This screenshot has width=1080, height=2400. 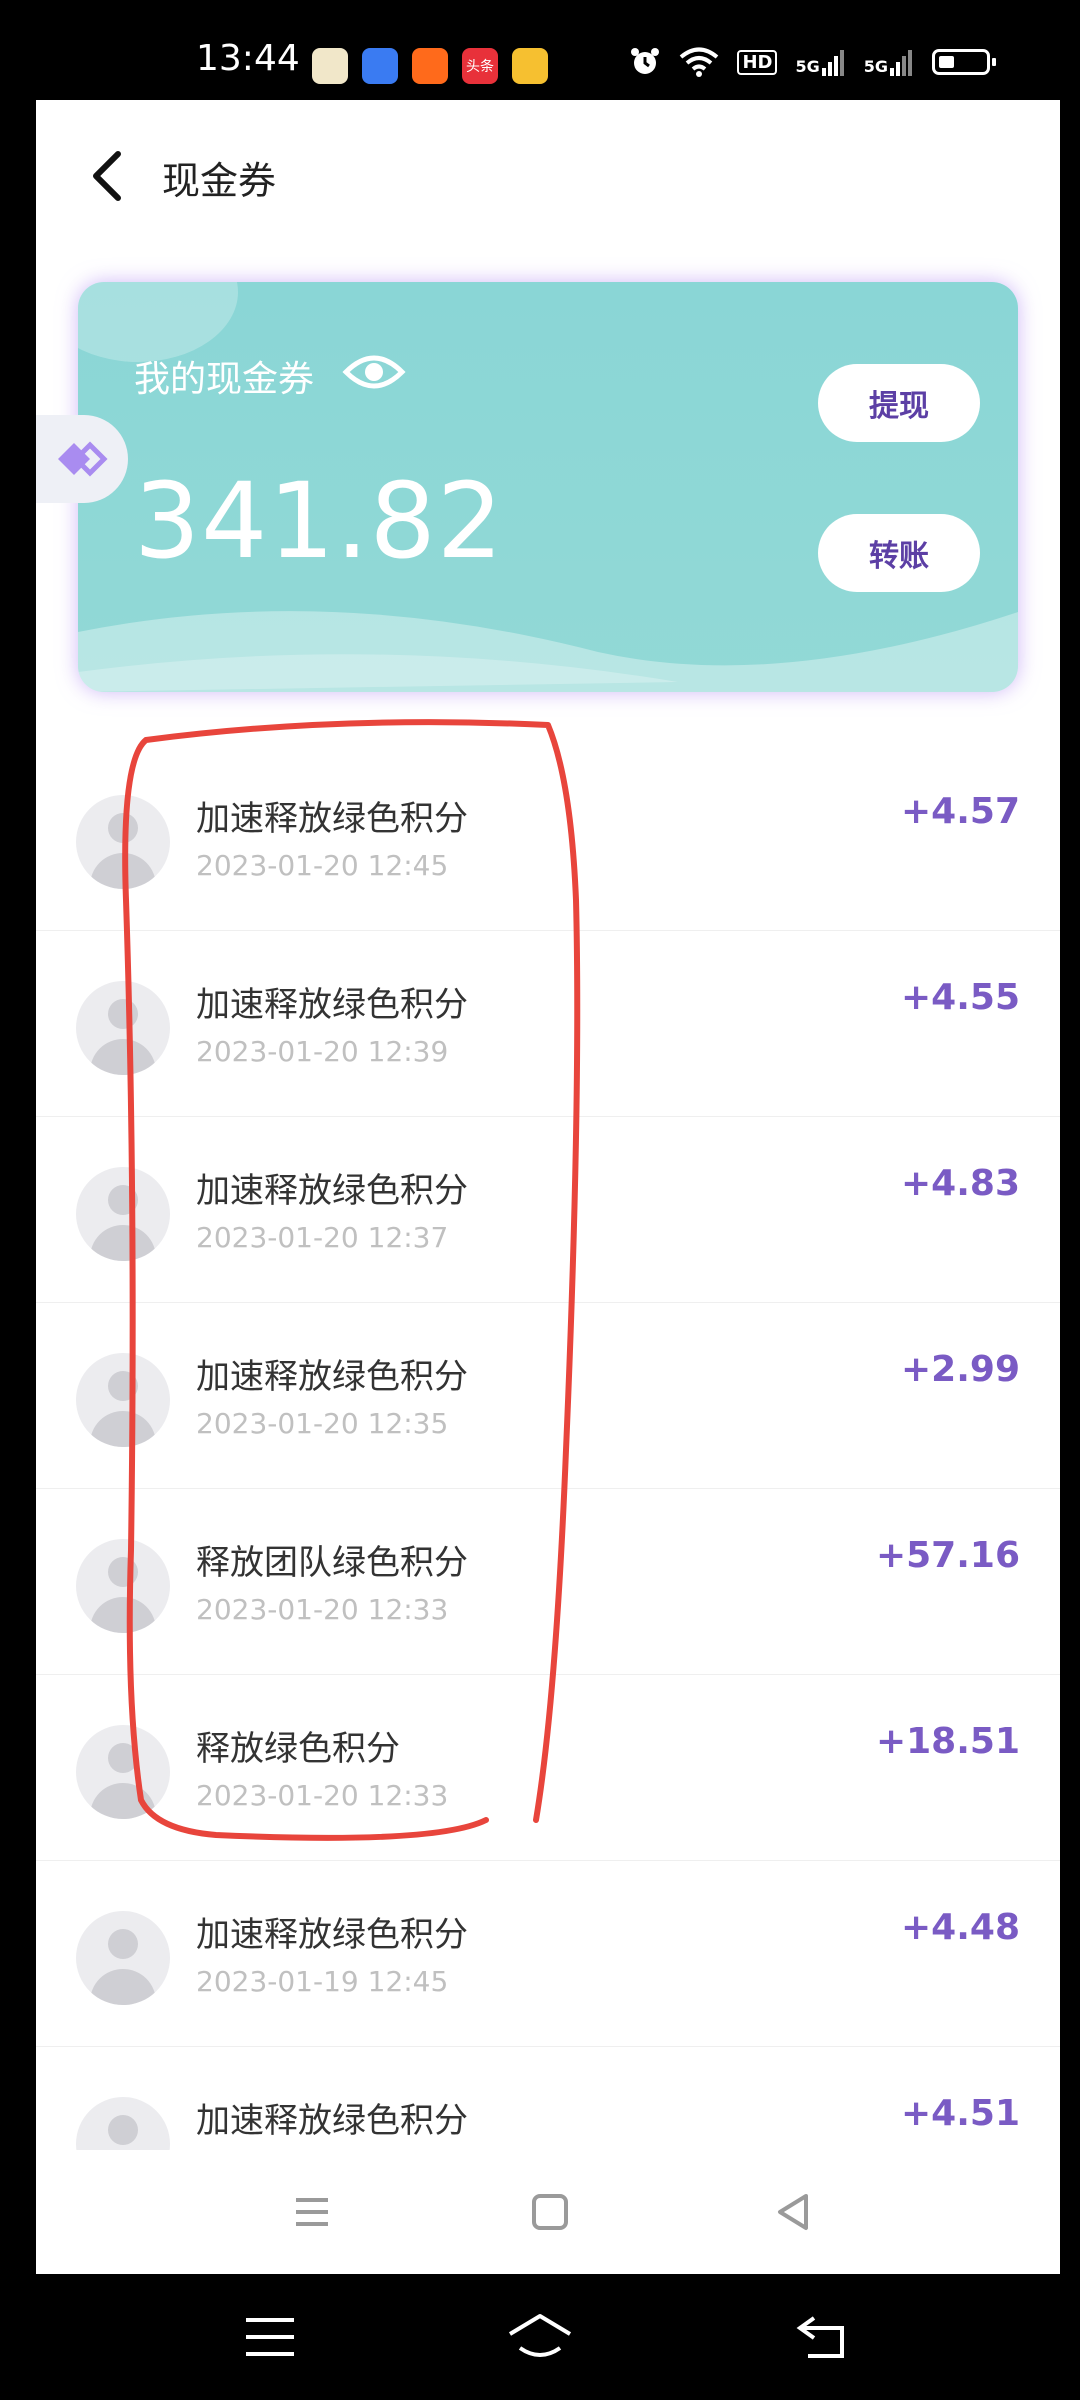 I want to click on system-home-icon, so click(x=540, y=2337).